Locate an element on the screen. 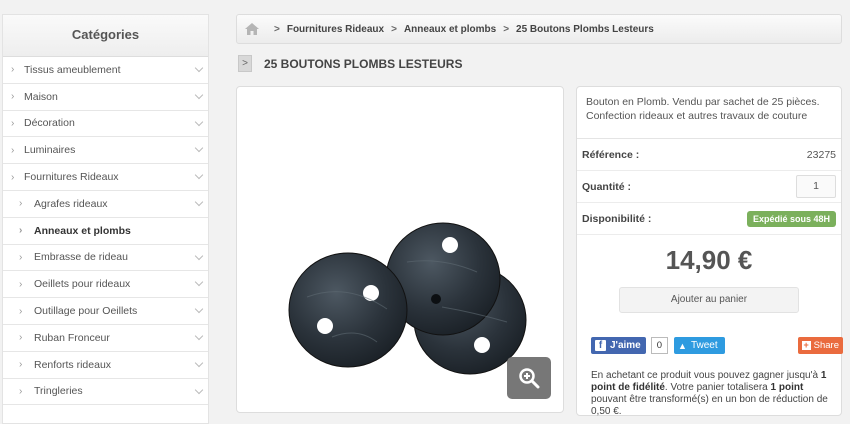 This screenshot has height=424, width=850. sidebar-item-ruban-fronceur: › Ruban Fronceur is located at coordinates (105, 338).